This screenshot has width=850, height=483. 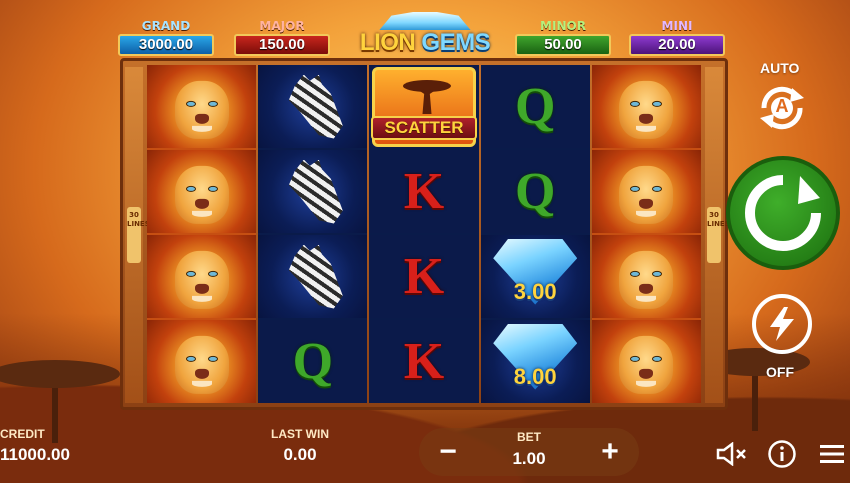 I want to click on reel-4: Q Q 3.00 8.00, so click(x=535, y=234).